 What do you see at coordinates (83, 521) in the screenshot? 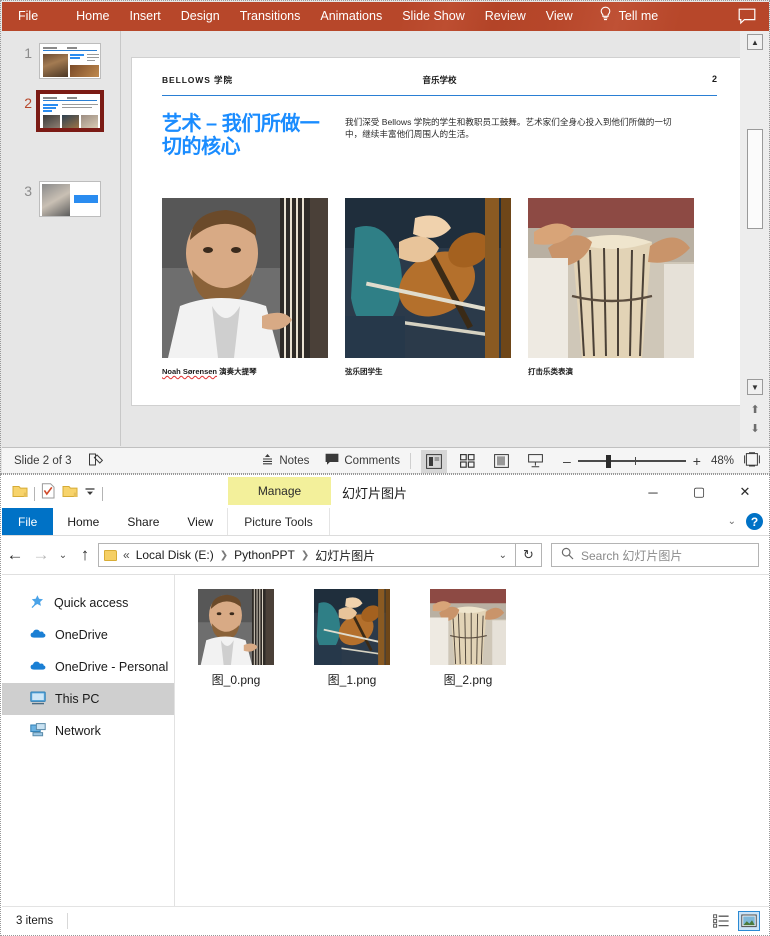
I see `explorer-tab-home: Home` at bounding box center [83, 521].